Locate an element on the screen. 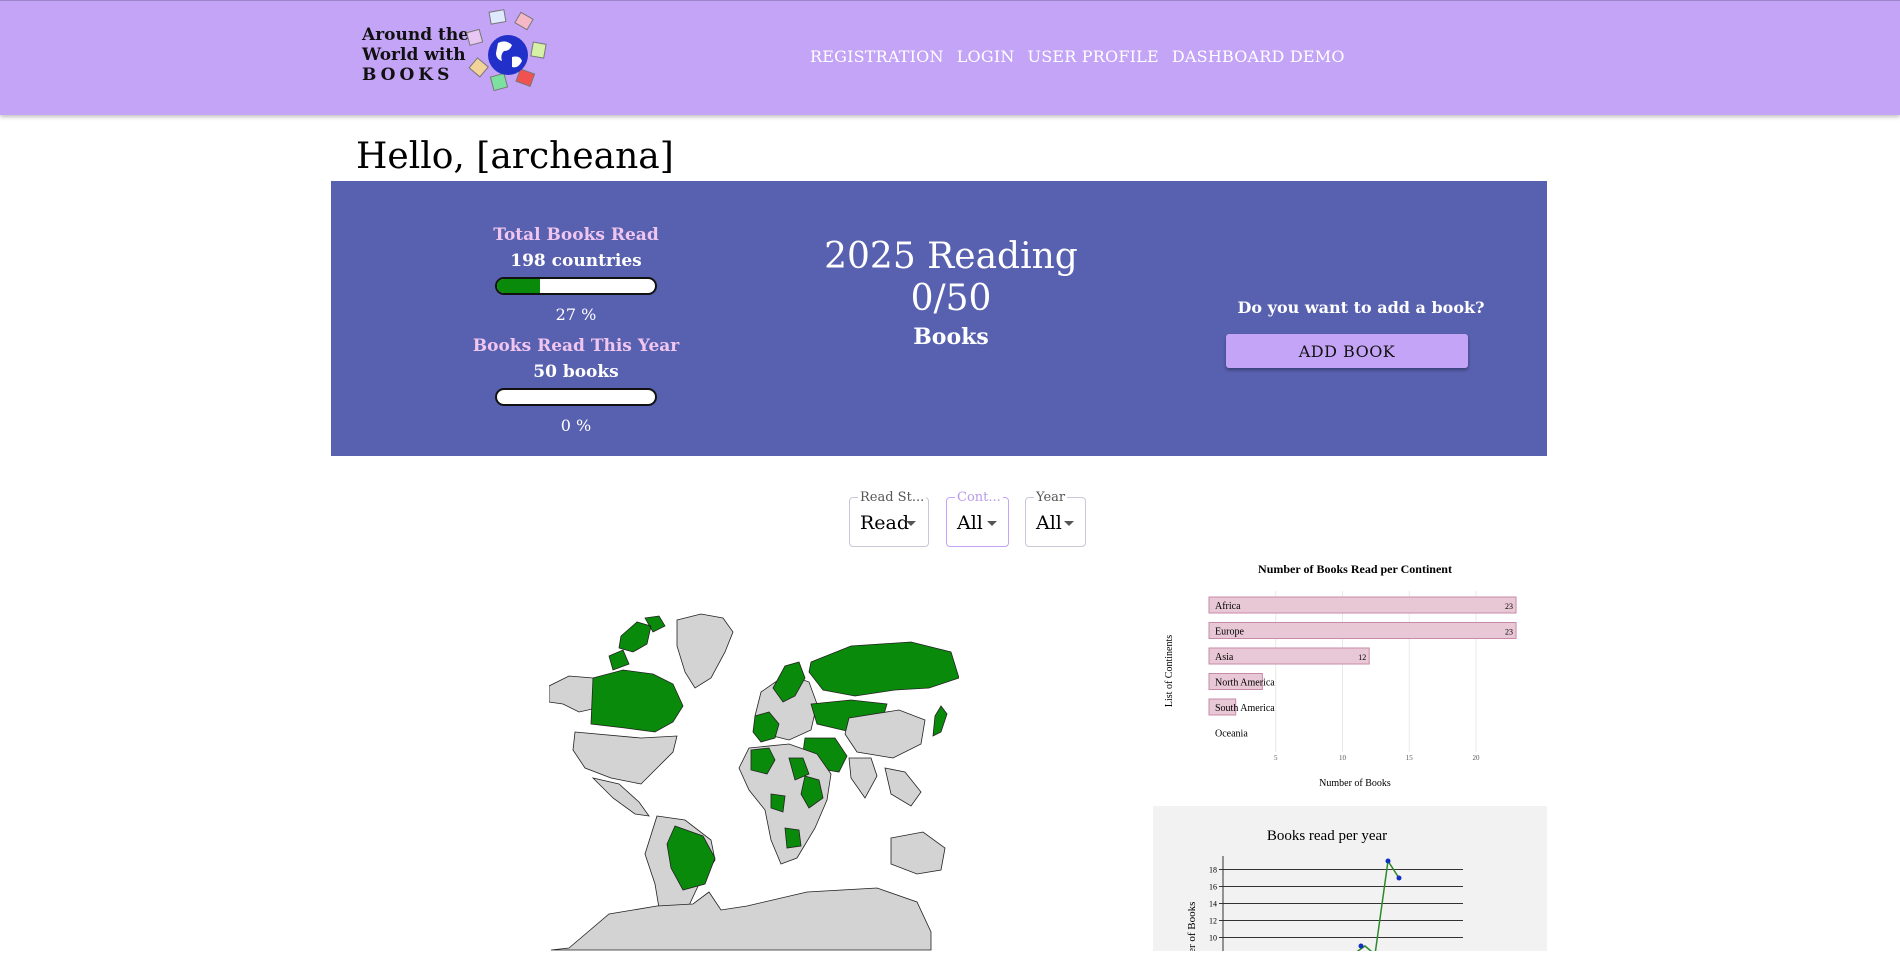  map-antarctica is located at coordinates (741, 919).